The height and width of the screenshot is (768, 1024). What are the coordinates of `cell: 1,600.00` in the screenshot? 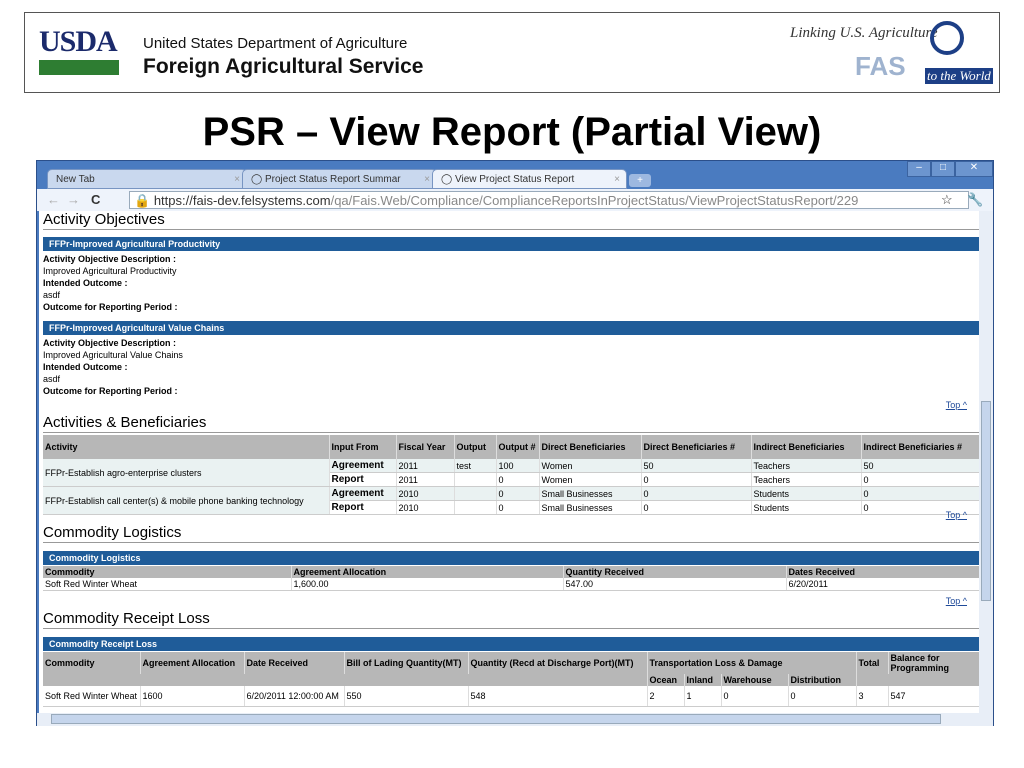 It's located at (427, 584).